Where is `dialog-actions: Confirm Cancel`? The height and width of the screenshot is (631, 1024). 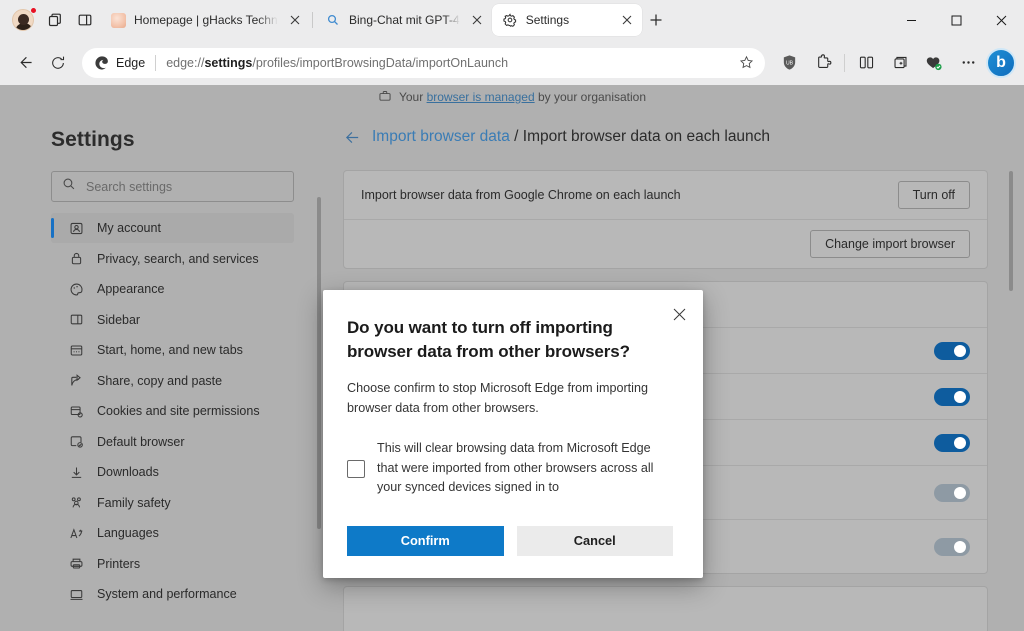
dialog-actions: Confirm Cancel is located at coordinates (510, 540).